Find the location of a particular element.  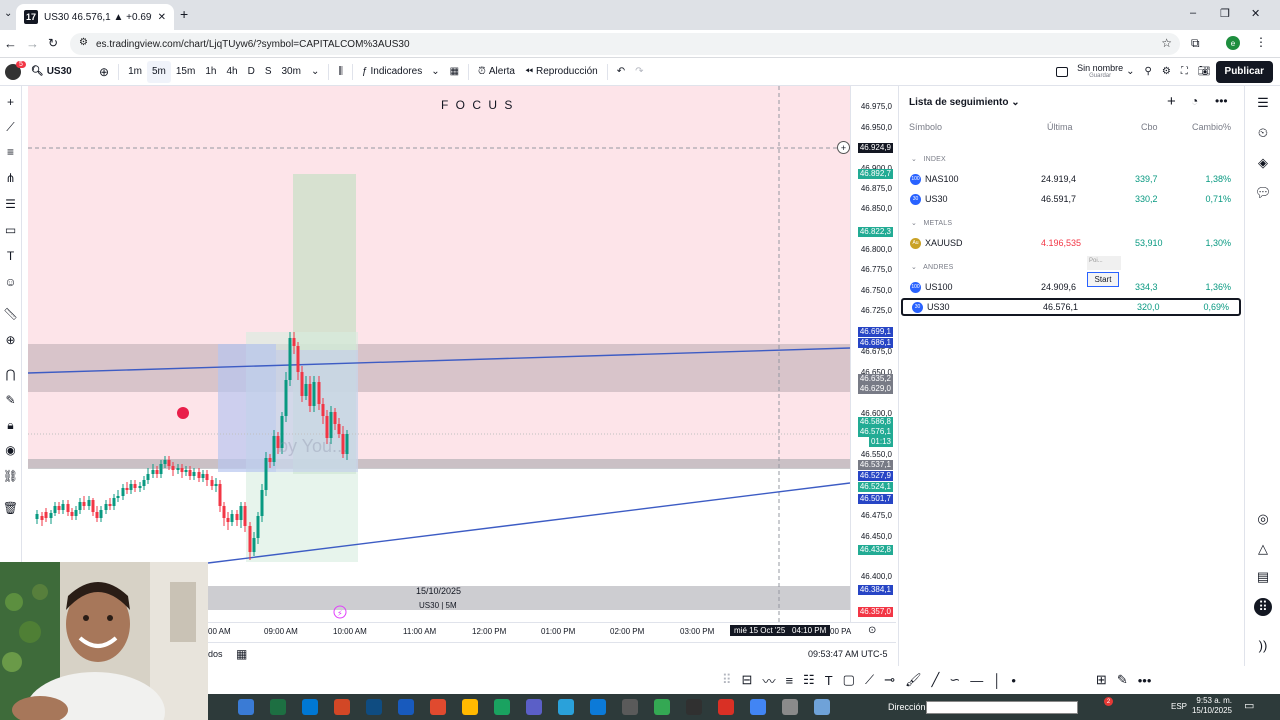

emoji-tool-icon: ☺ is located at coordinates (10, 281).